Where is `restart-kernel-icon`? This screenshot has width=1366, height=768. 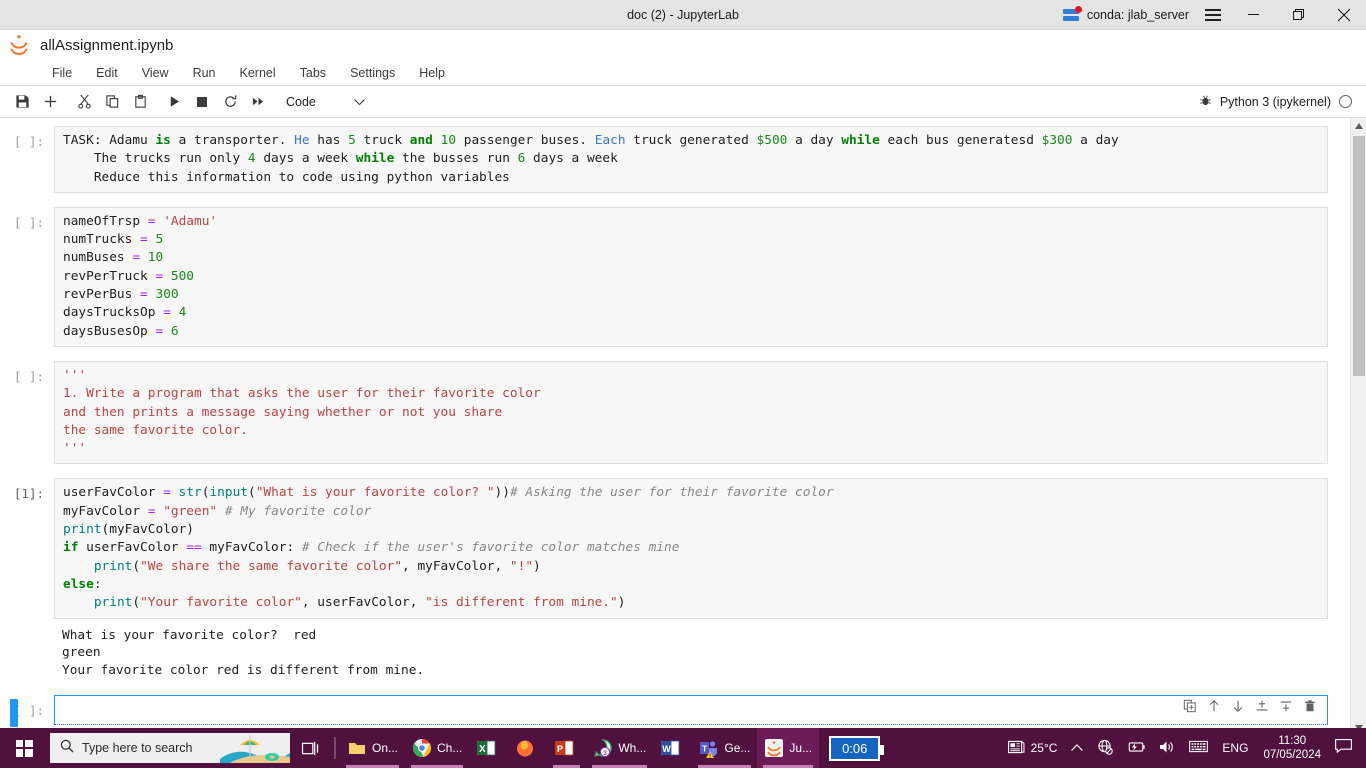
restart-kernel-icon is located at coordinates (230, 102).